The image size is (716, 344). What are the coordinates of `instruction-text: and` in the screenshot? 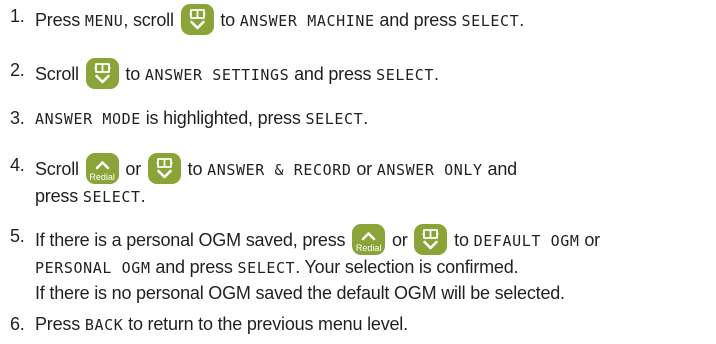 It's located at (500, 169).